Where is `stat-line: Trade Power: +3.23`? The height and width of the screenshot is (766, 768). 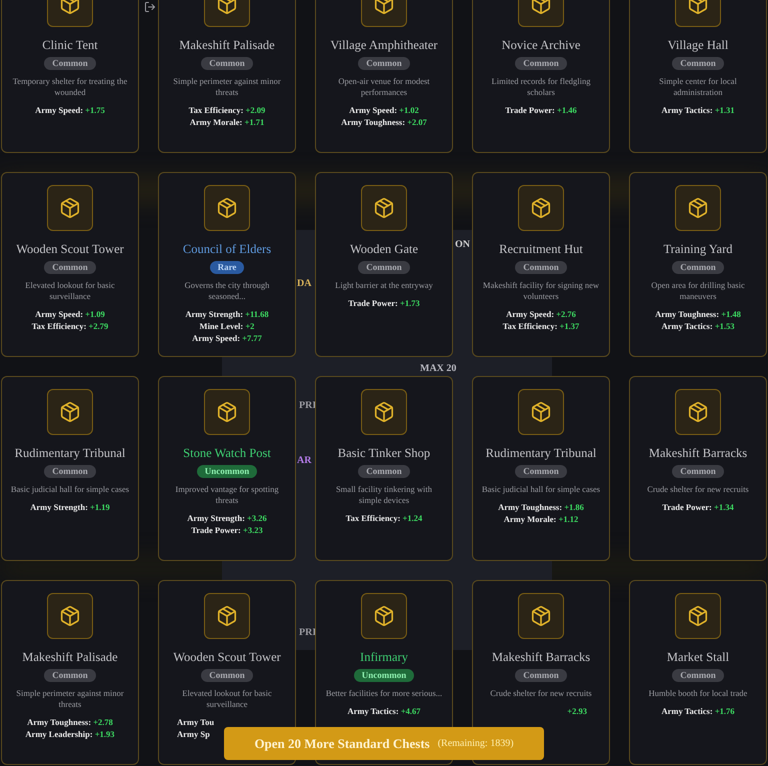 stat-line: Trade Power: +3.23 is located at coordinates (227, 530).